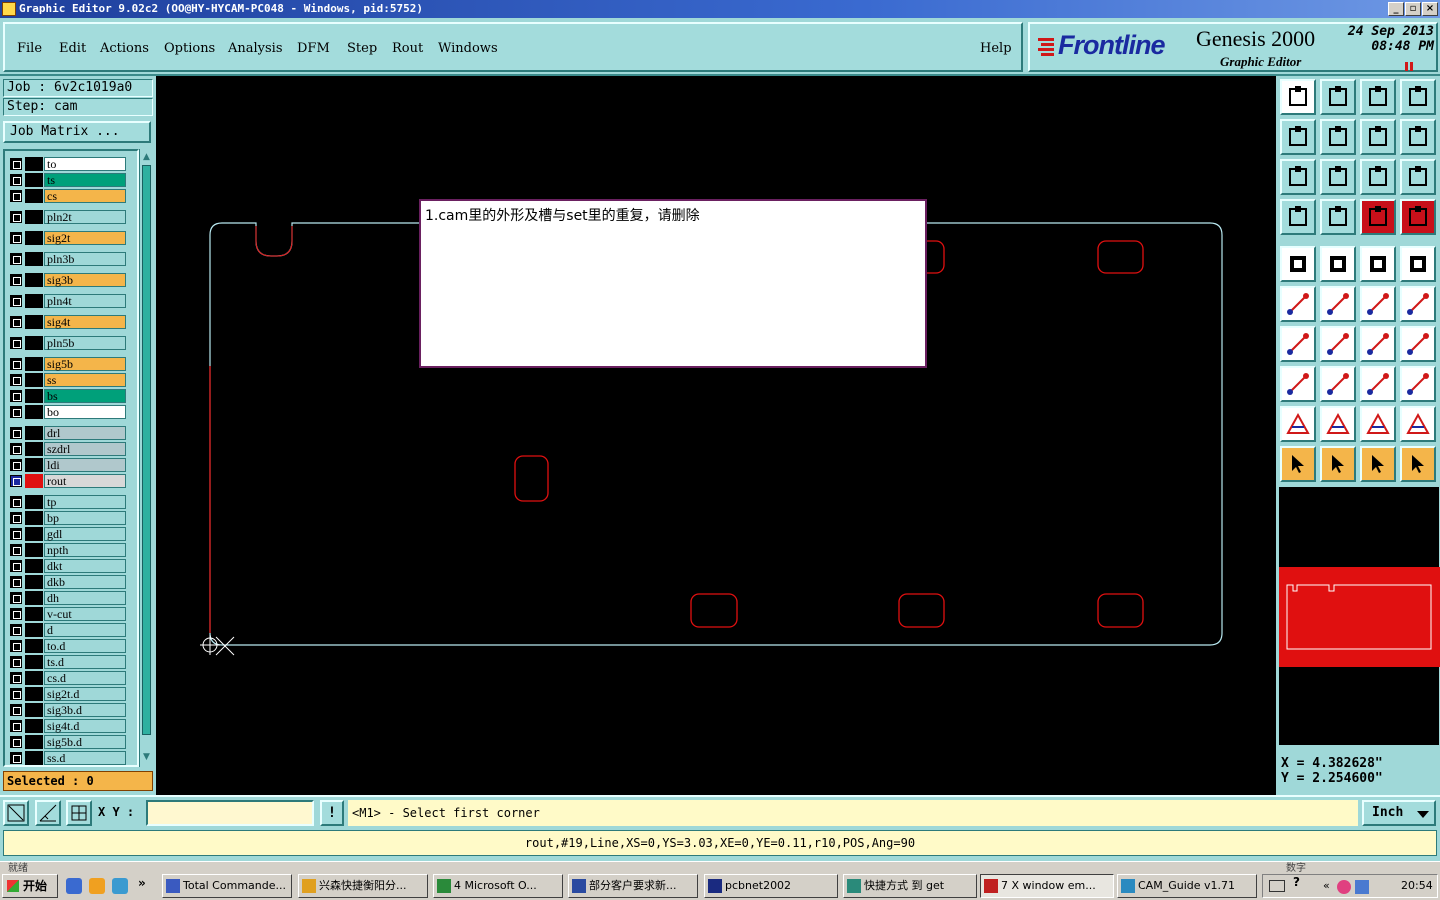  Describe the element at coordinates (85, 726) in the screenshot. I see `layer-name: sig4t.d` at that location.